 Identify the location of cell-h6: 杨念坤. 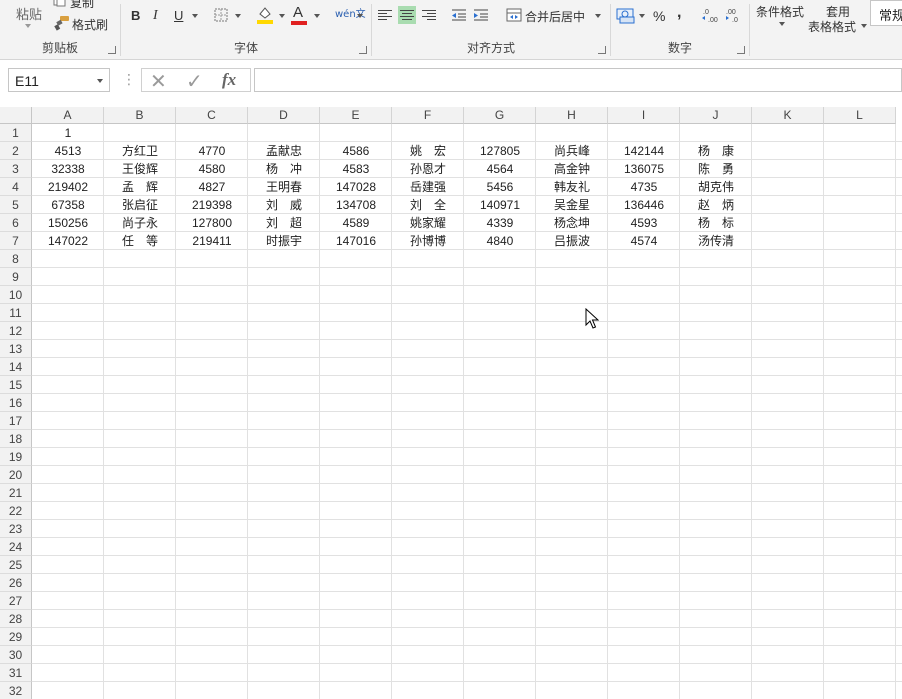
(572, 223).